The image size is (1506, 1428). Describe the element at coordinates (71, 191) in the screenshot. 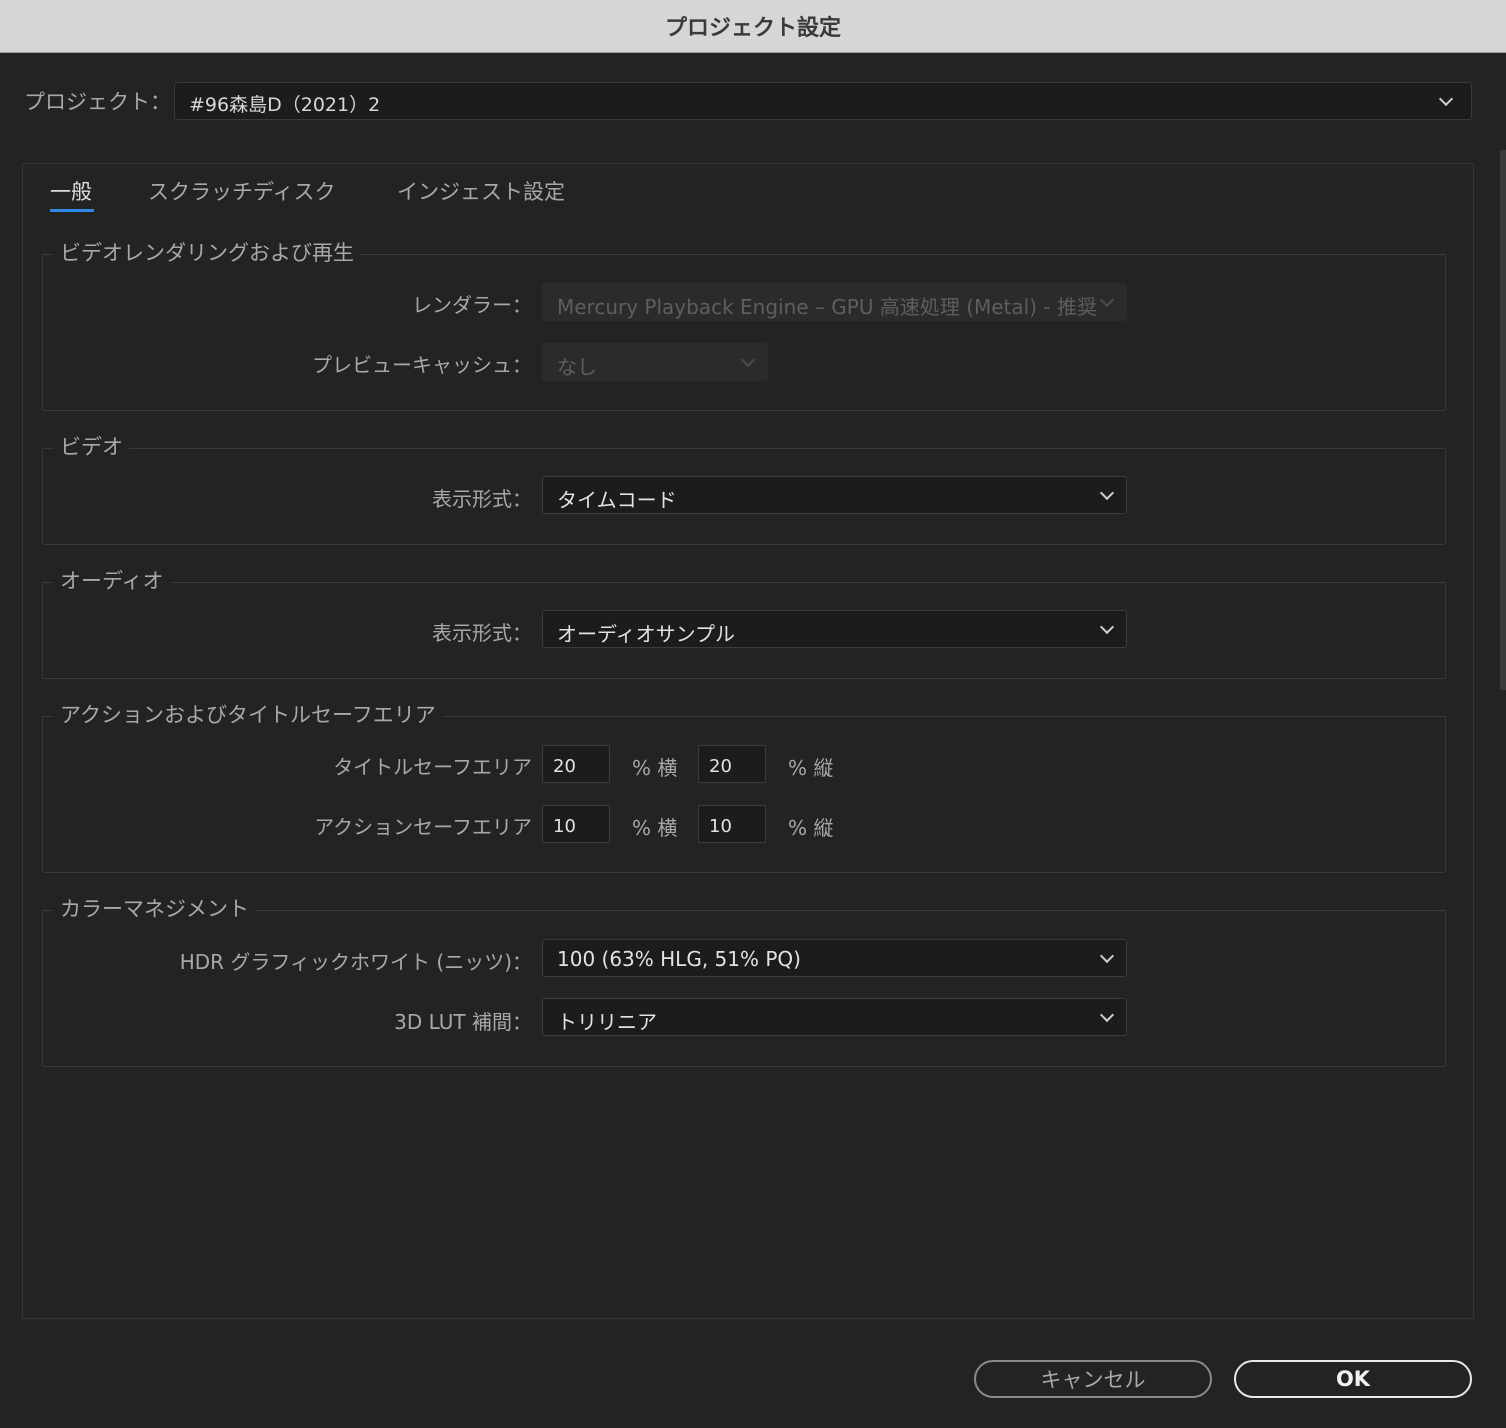

I see `tab-general: 一般` at that location.